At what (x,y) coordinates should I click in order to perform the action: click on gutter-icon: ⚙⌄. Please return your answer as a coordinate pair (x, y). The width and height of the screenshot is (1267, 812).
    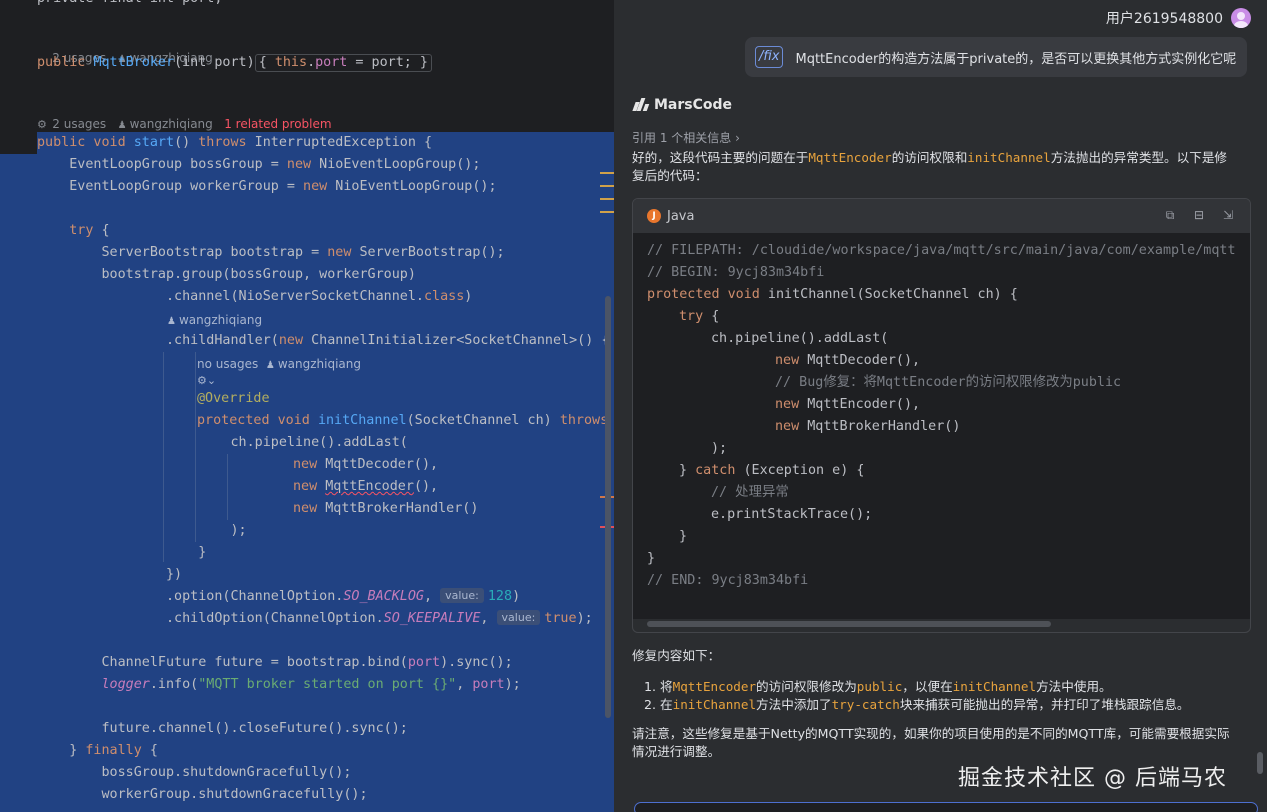
    Looking at the image, I should click on (206, 381).